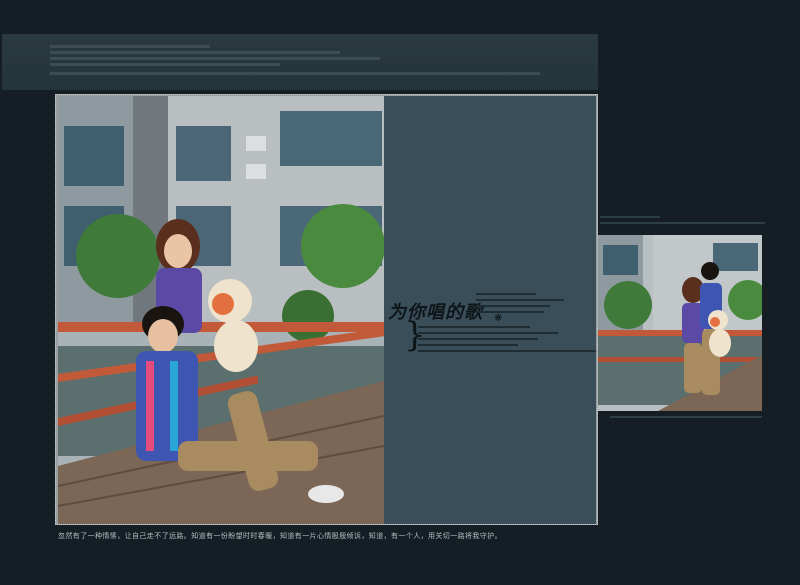 The width and height of the screenshot is (800, 585). Describe the element at coordinates (680, 323) in the screenshot. I see `secondary-photo` at that location.